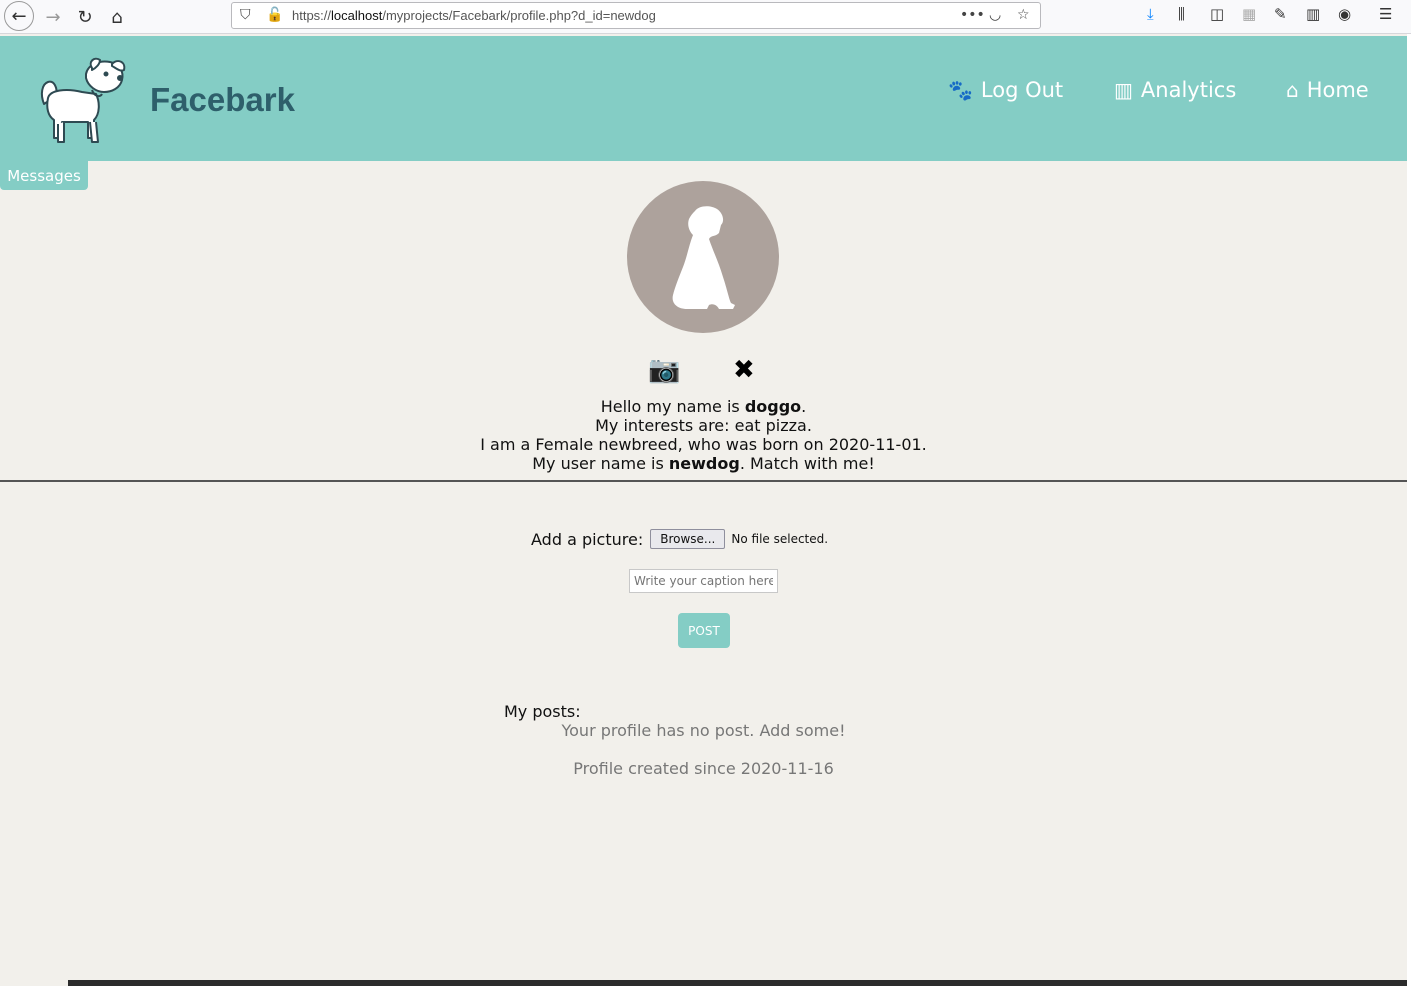 The width and height of the screenshot is (1411, 986). I want to click on account-icon: ◉, so click(1344, 14).